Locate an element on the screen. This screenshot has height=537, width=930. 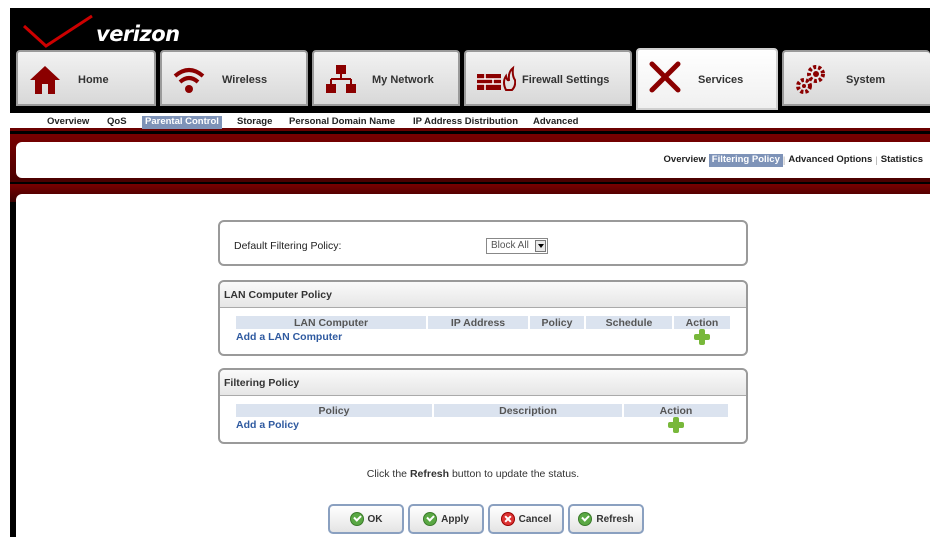
status-bold: Refresh is located at coordinates (429, 474).